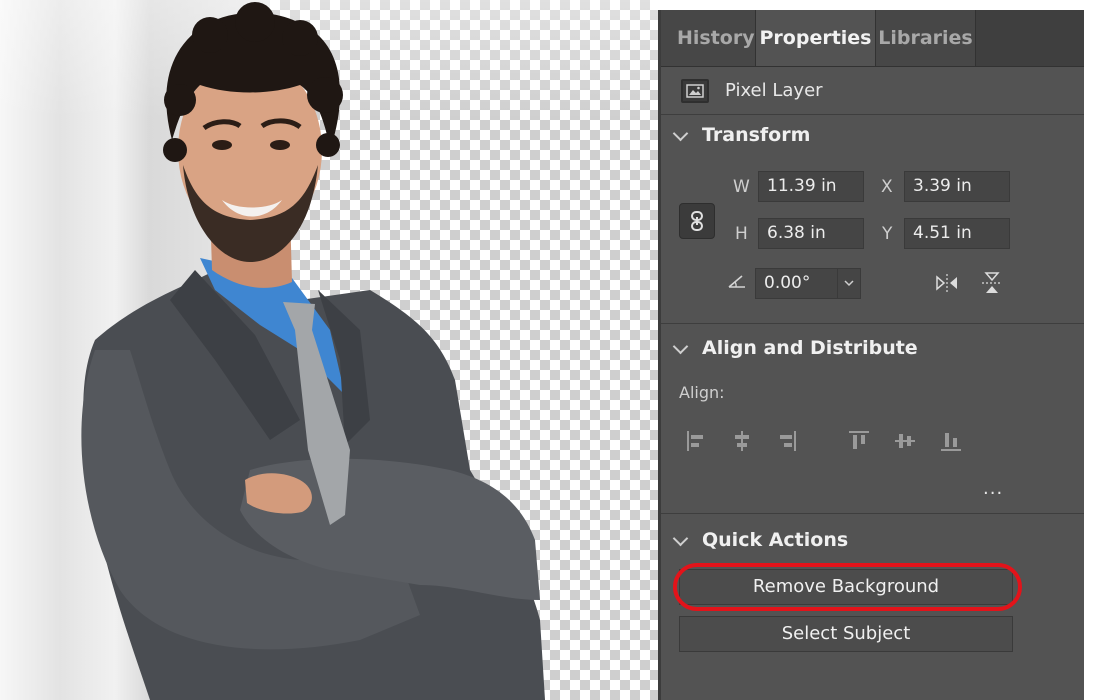  I want to click on x-label: X, so click(887, 187).